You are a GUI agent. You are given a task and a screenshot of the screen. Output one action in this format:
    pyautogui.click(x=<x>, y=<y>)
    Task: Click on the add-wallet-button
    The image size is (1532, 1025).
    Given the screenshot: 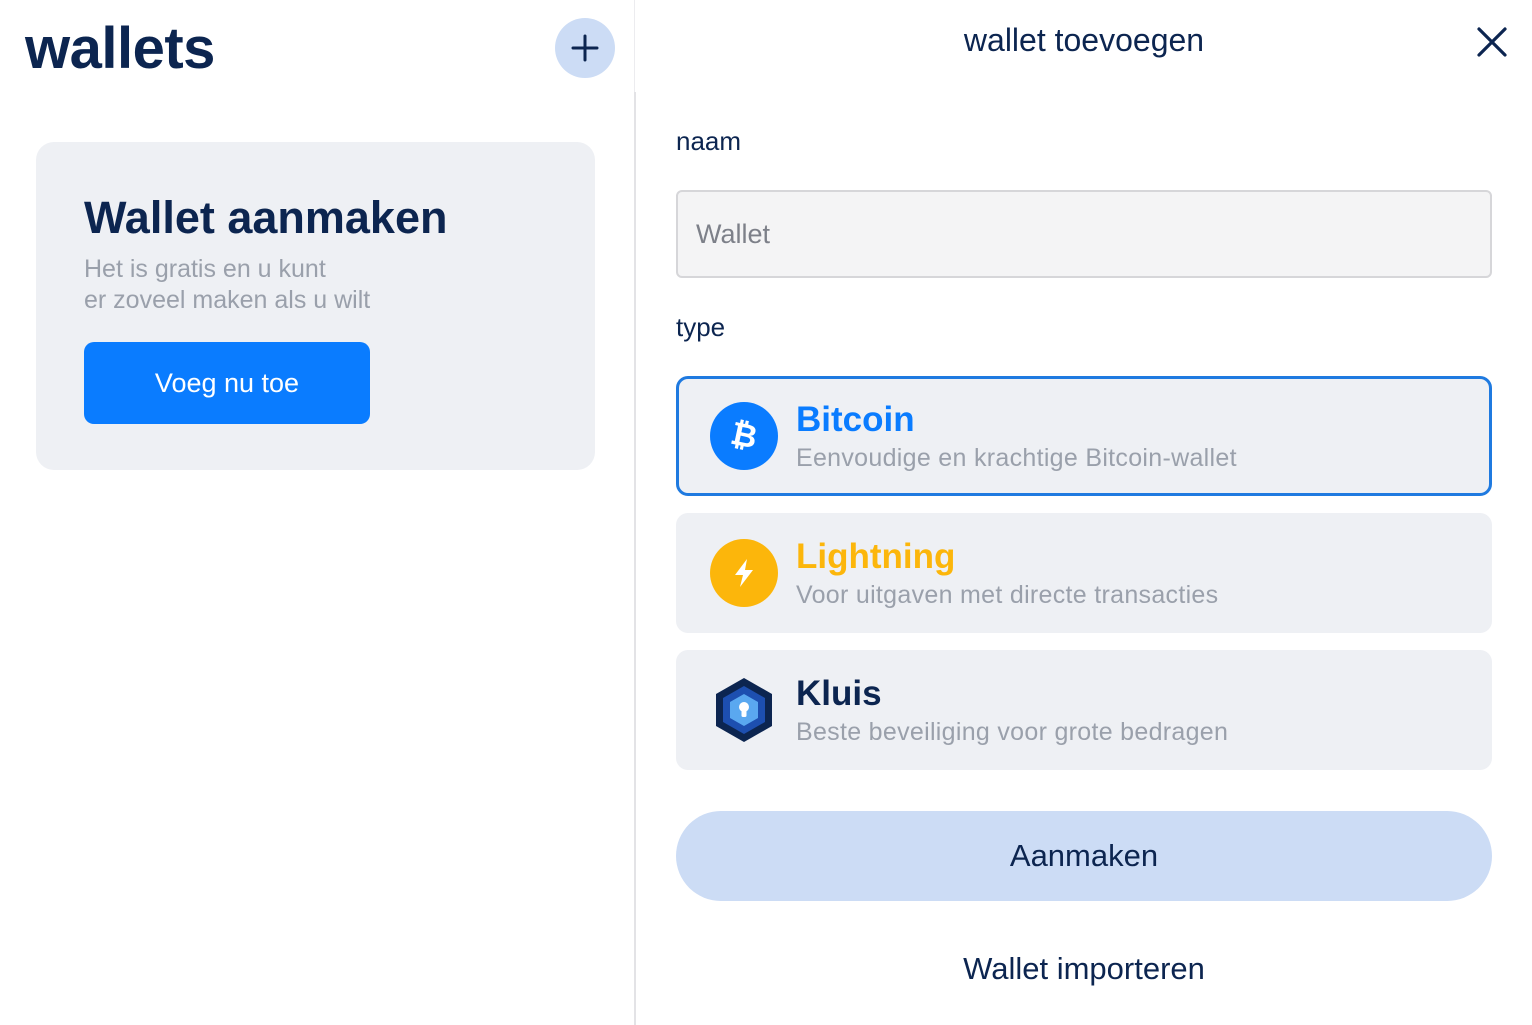 What is the action you would take?
    pyautogui.click(x=585, y=48)
    